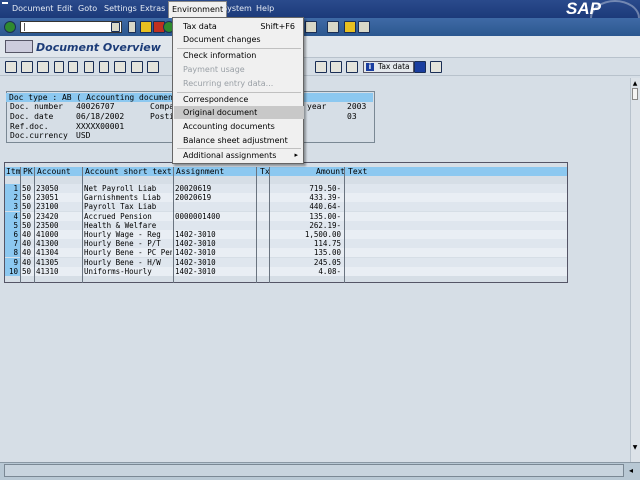  I want to click on table-row: 5 50 23500 Health & Welfare 262.19-, so click(286, 225).